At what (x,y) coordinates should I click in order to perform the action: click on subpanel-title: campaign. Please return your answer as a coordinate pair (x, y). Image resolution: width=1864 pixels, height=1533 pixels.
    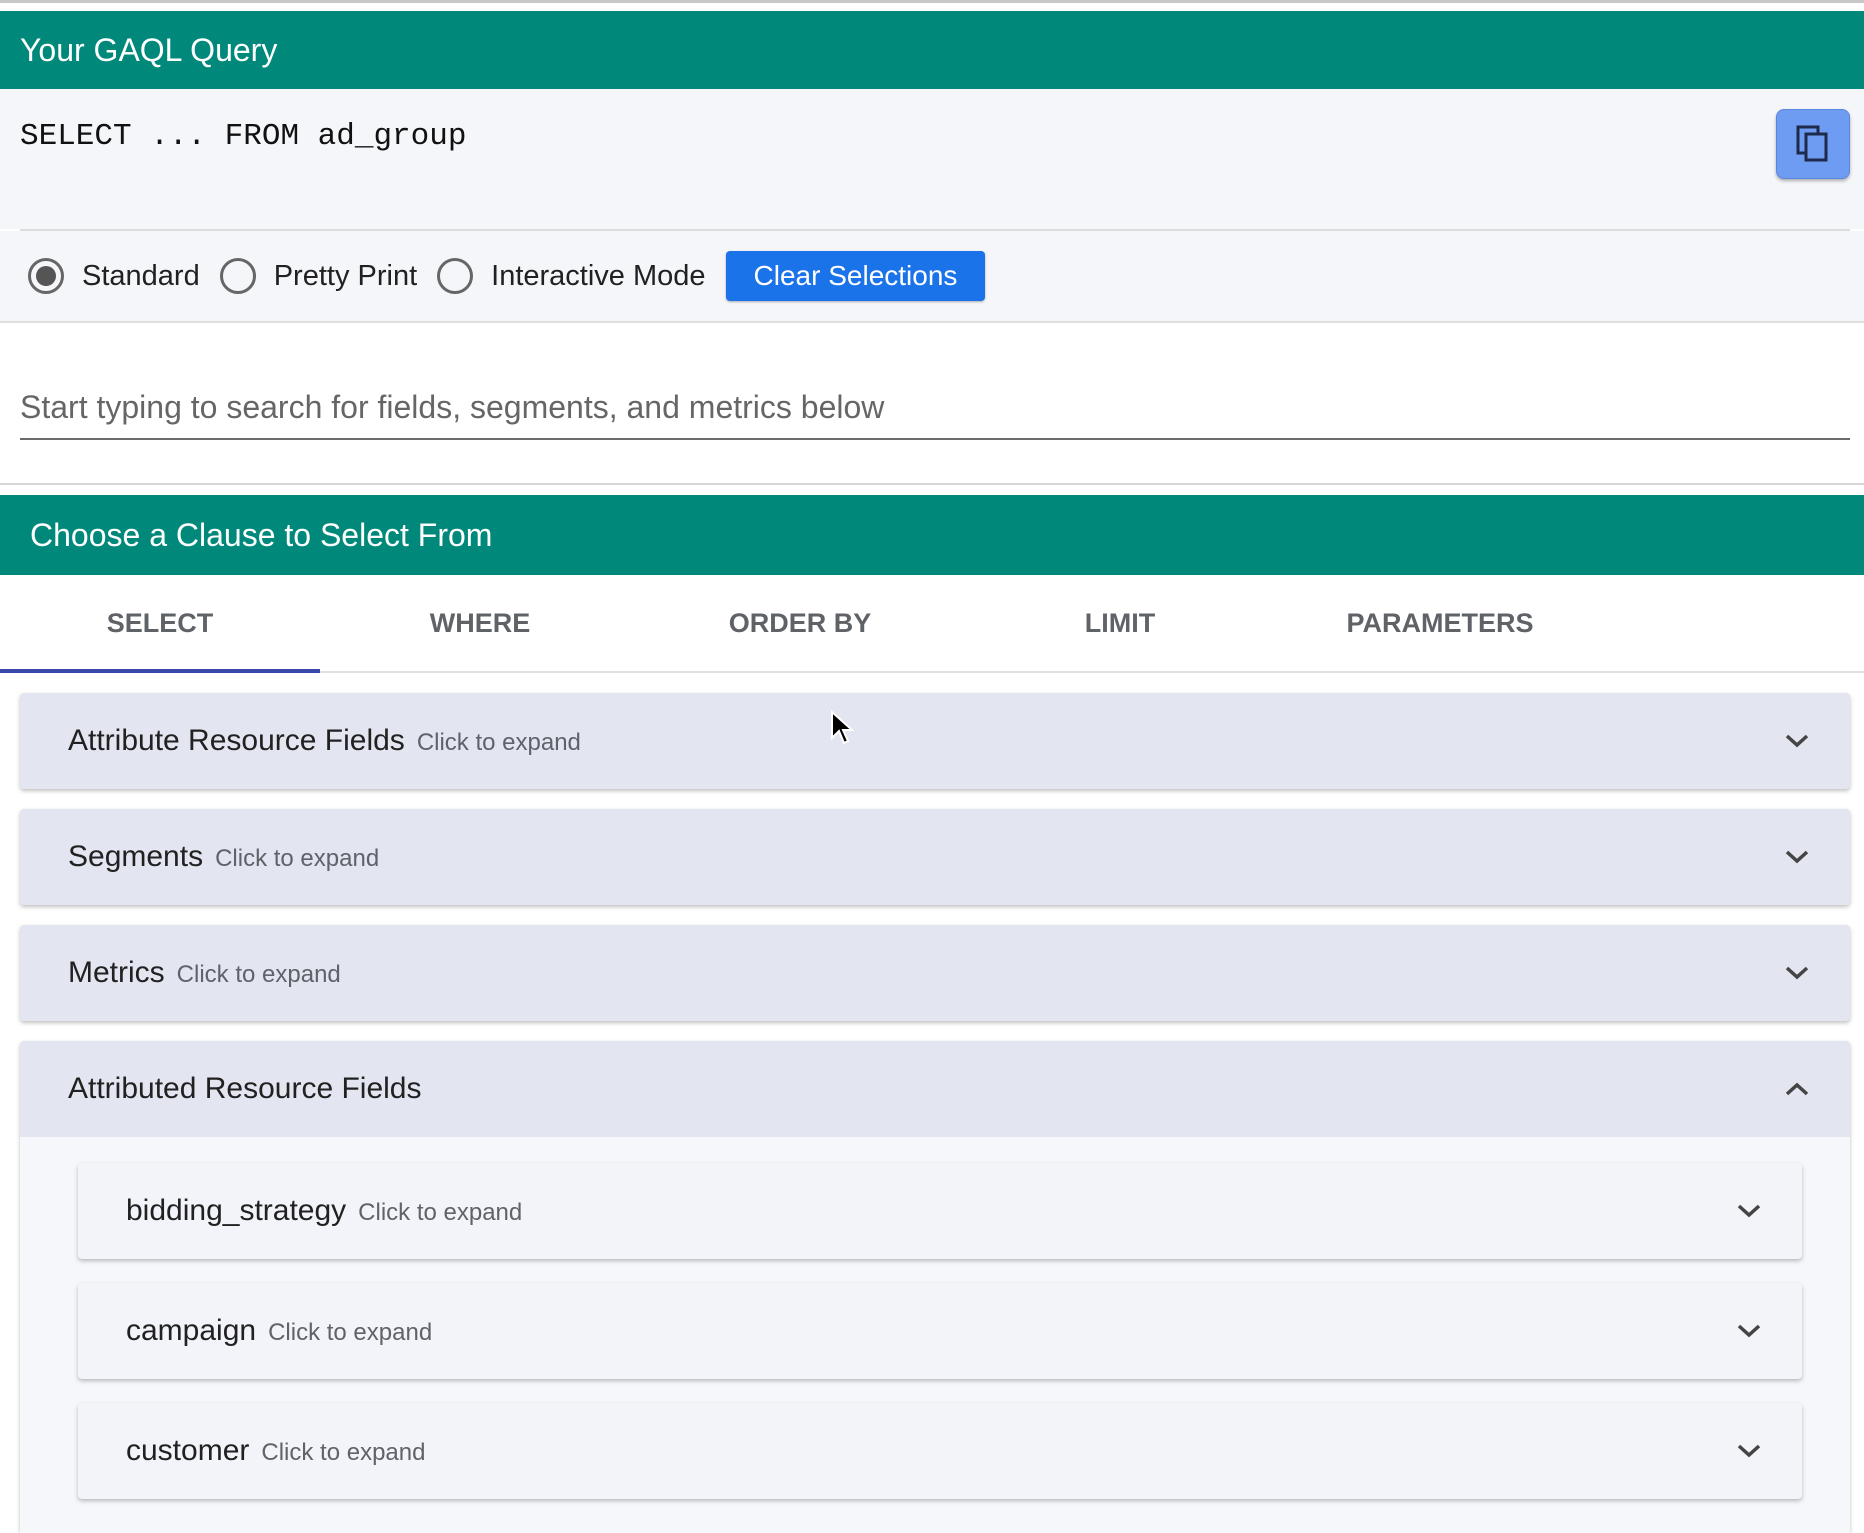
    Looking at the image, I should click on (191, 1330).